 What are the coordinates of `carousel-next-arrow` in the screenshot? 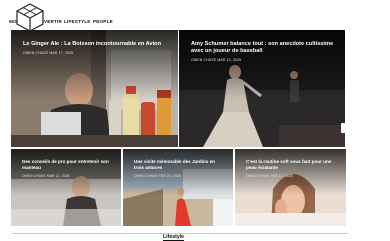 It's located at (344, 128).